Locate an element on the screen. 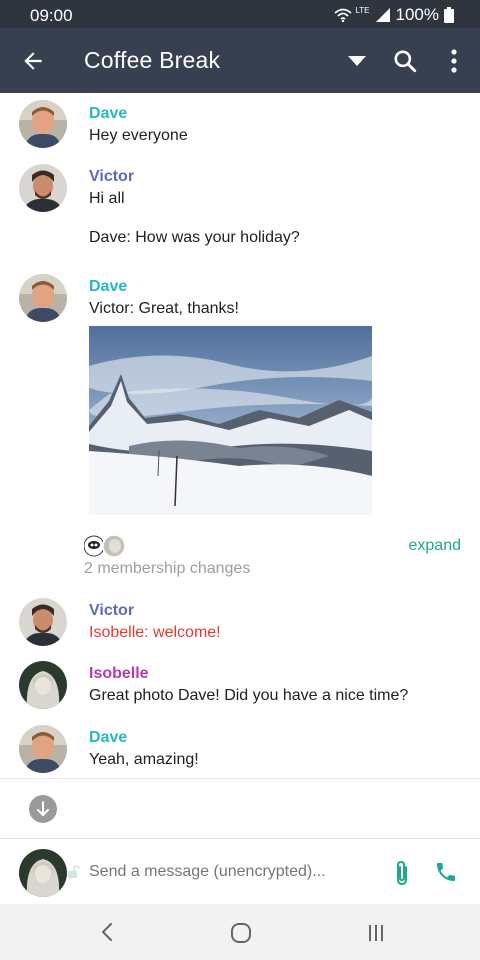  app-bar: Coffee Break is located at coordinates (240, 60).